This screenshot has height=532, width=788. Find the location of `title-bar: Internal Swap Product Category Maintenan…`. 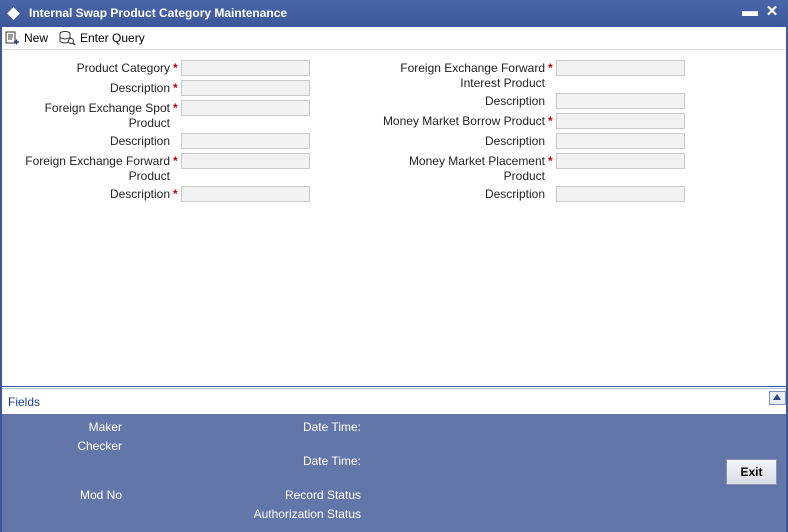

title-bar: Internal Swap Product Category Maintenan… is located at coordinates (394, 14).